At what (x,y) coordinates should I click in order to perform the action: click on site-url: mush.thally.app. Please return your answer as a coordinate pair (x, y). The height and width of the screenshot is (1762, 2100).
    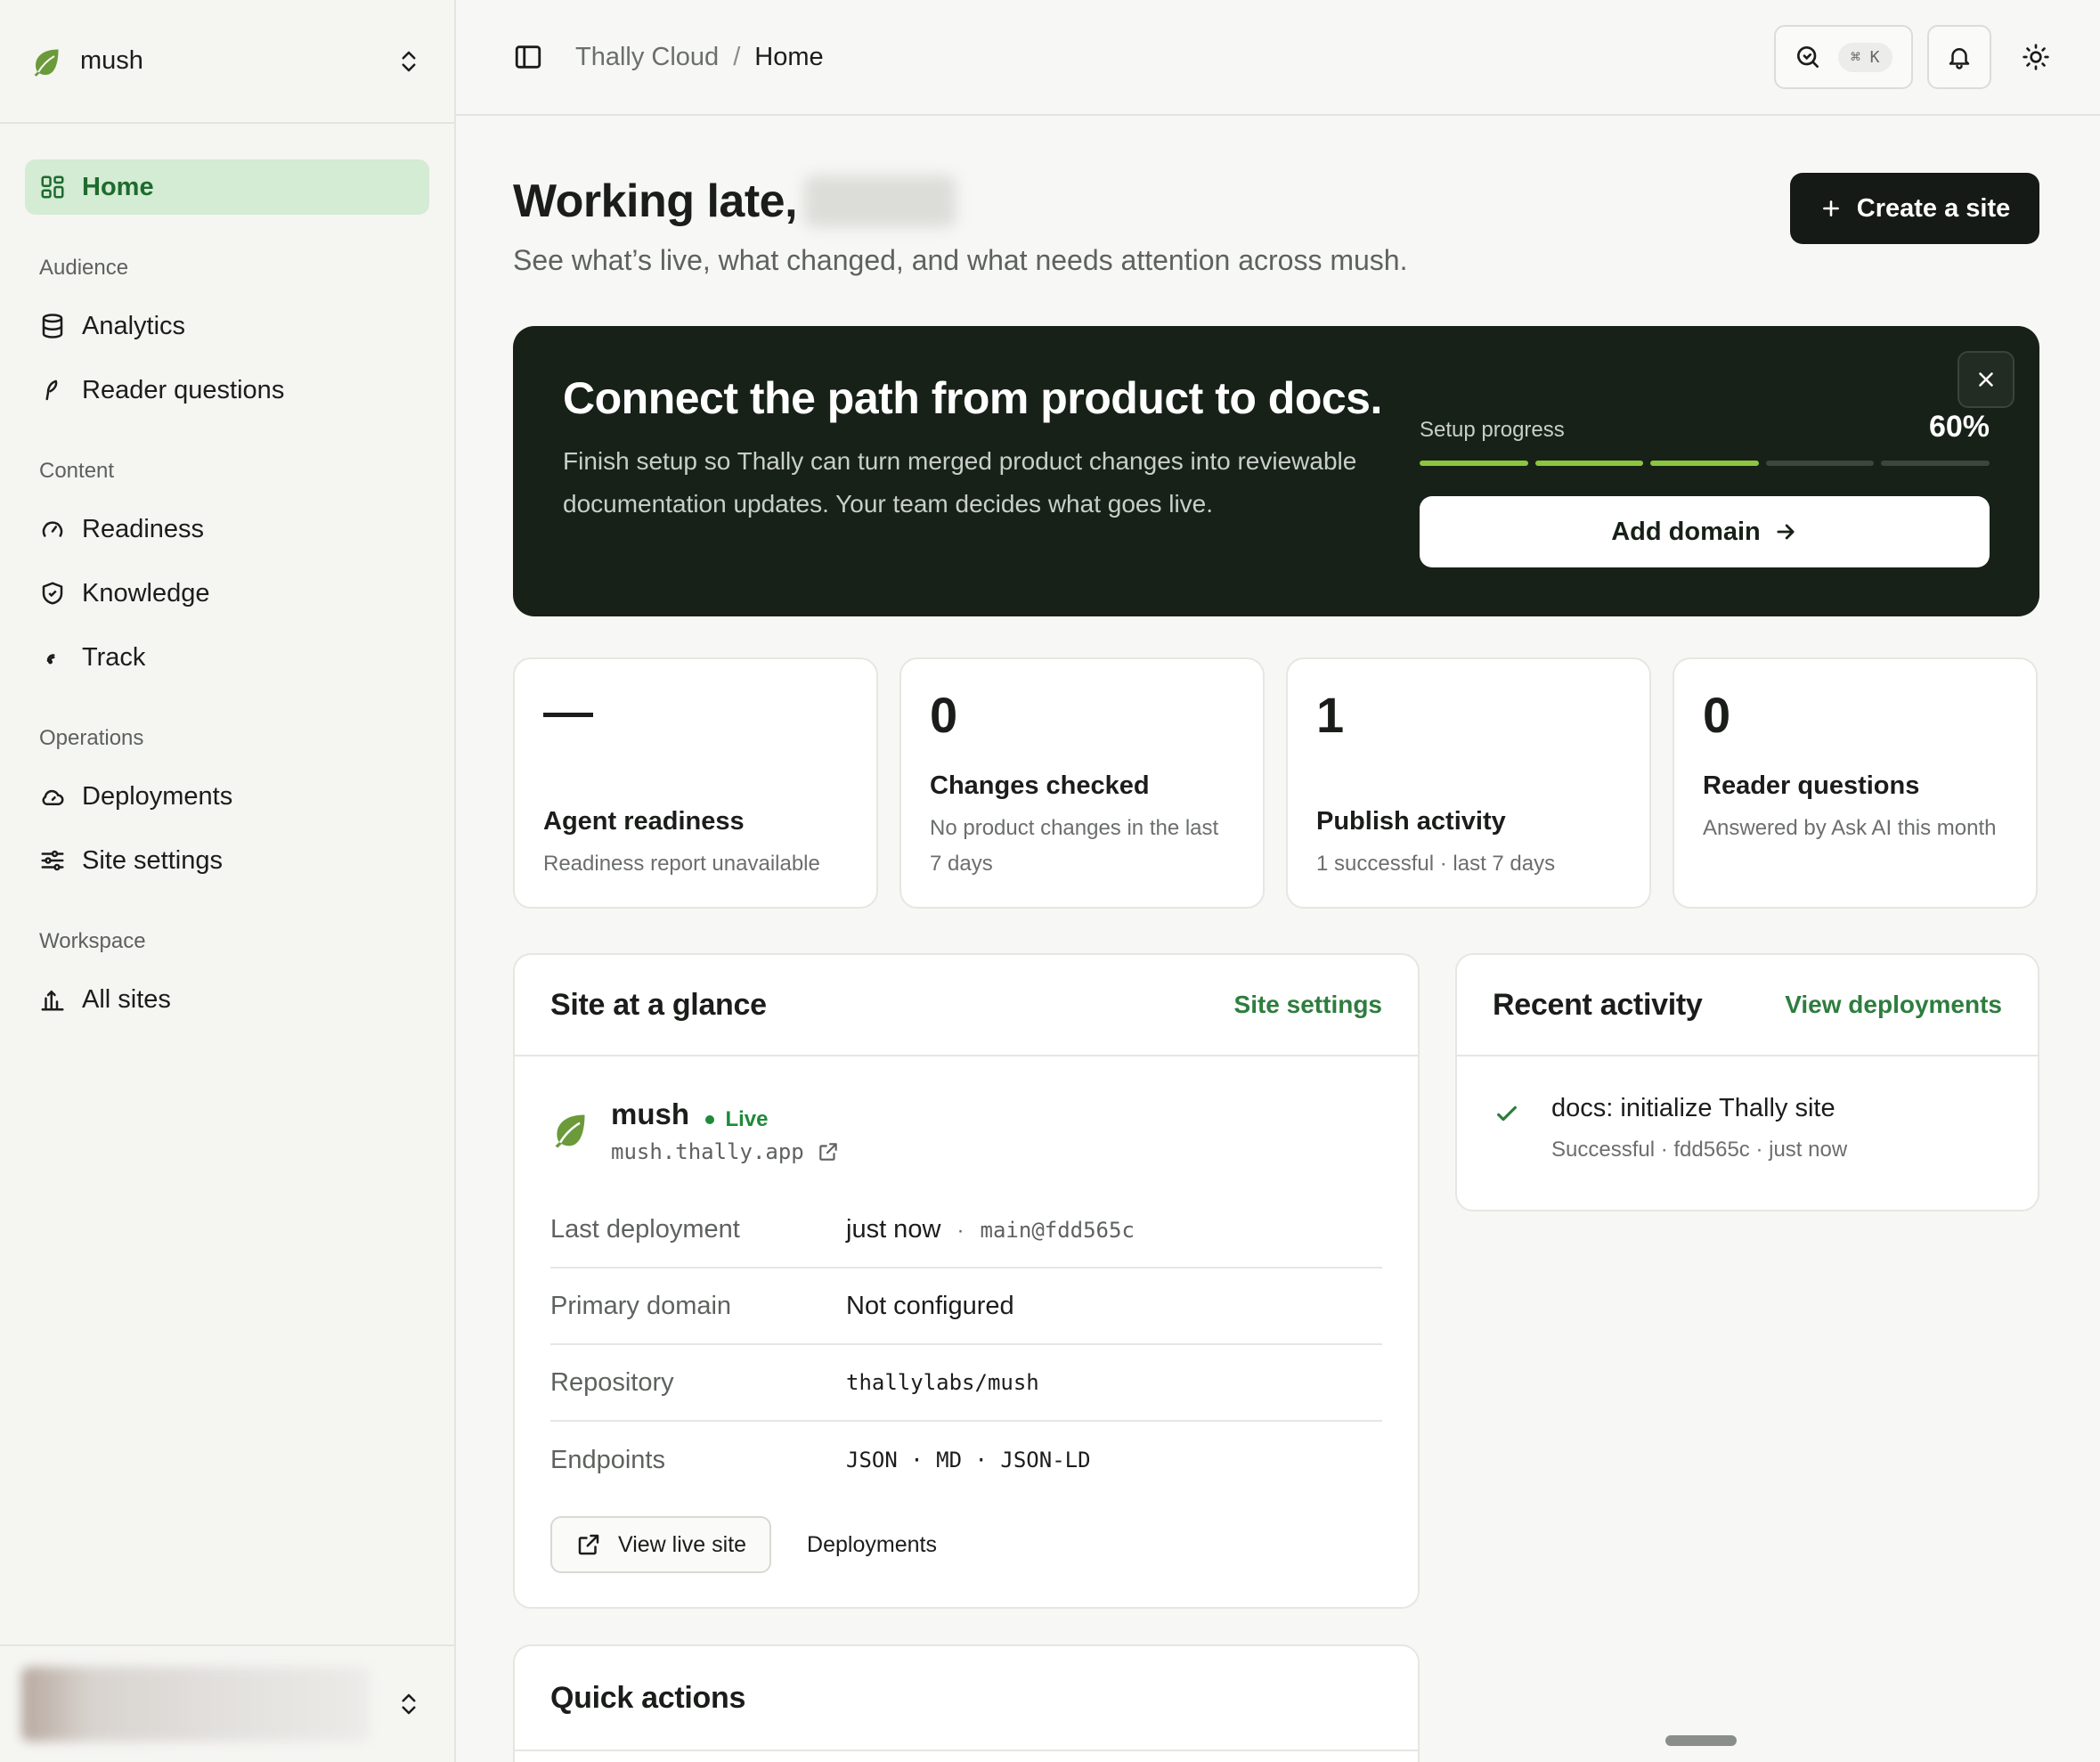
    Looking at the image, I should click on (707, 1151).